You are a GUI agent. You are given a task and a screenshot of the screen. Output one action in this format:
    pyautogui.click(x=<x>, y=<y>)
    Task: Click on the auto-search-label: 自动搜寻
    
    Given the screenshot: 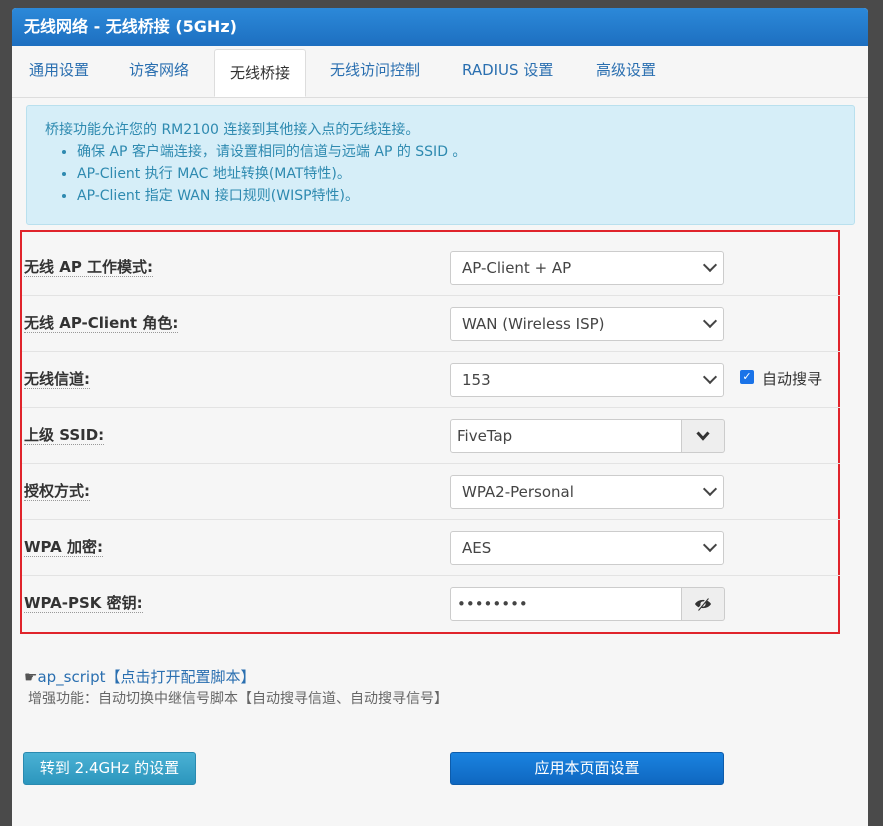 What is the action you would take?
    pyautogui.click(x=792, y=379)
    